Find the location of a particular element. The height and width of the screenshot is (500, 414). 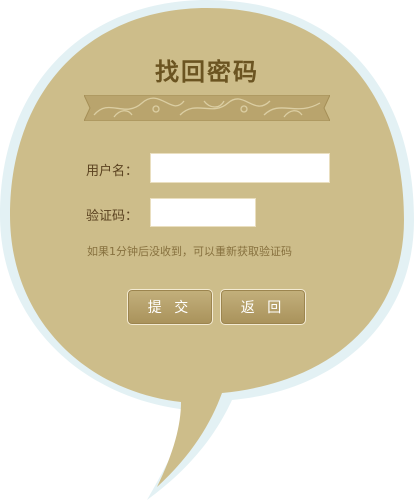

back-button: 返 回 is located at coordinates (263, 307).